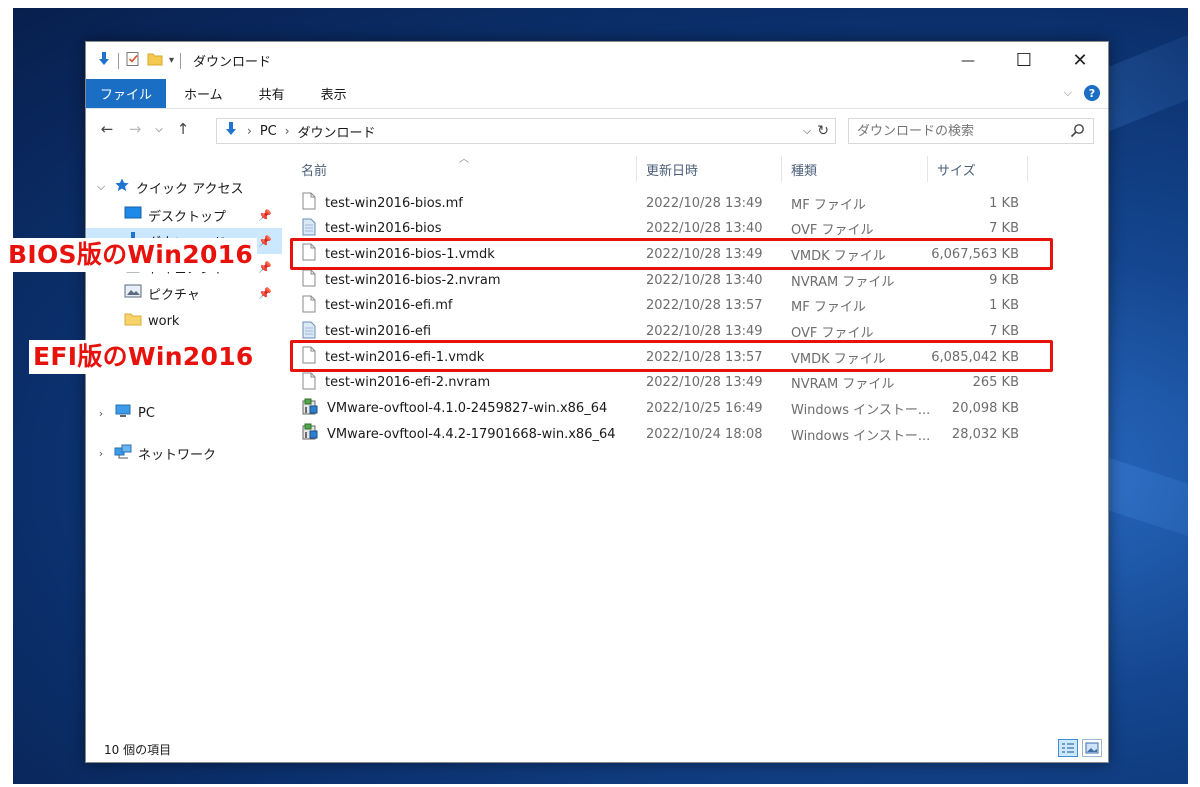  I want to click on nav-work: work, so click(184, 321).